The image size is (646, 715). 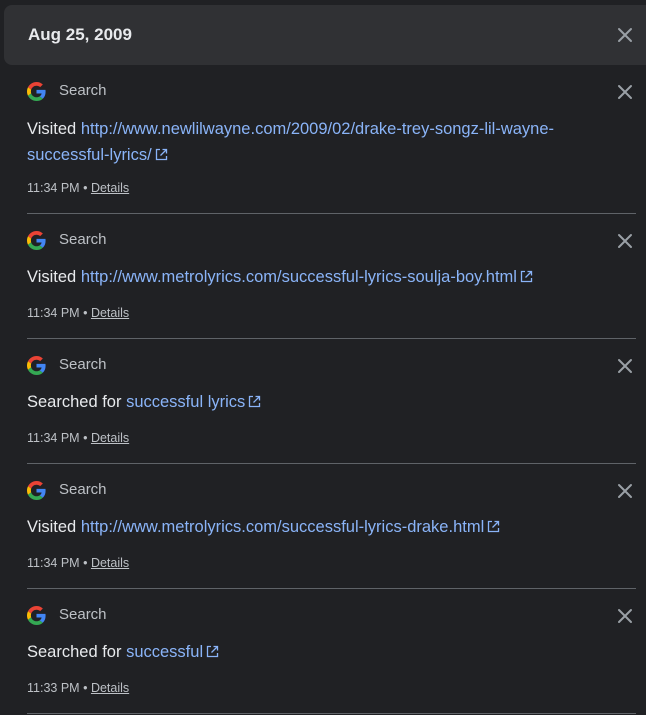 What do you see at coordinates (172, 652) in the screenshot?
I see `entry-link: successful` at bounding box center [172, 652].